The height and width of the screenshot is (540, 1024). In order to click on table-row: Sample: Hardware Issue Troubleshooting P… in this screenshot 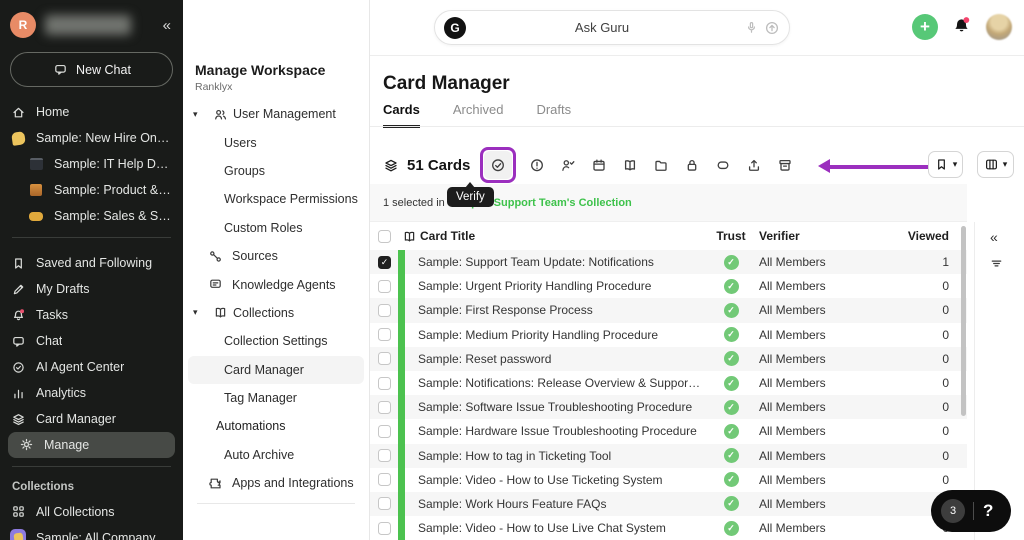, I will do `click(668, 431)`.